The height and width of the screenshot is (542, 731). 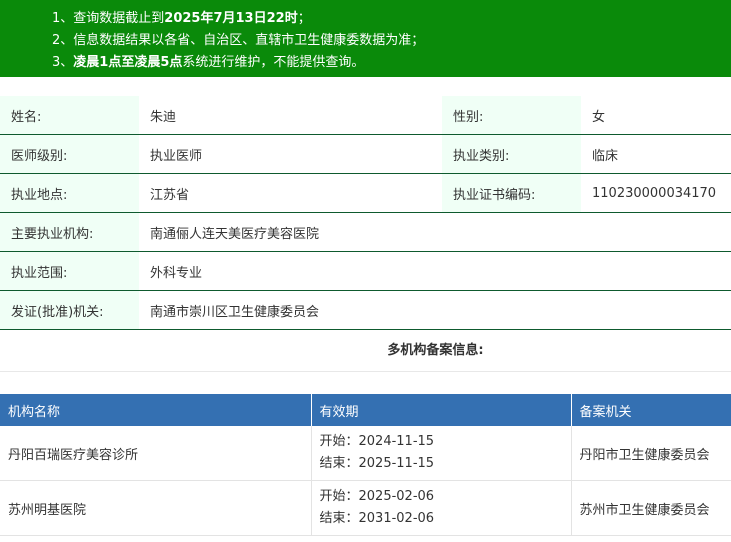 What do you see at coordinates (63, 62) in the screenshot?
I see `notice-text: 3、` at bounding box center [63, 62].